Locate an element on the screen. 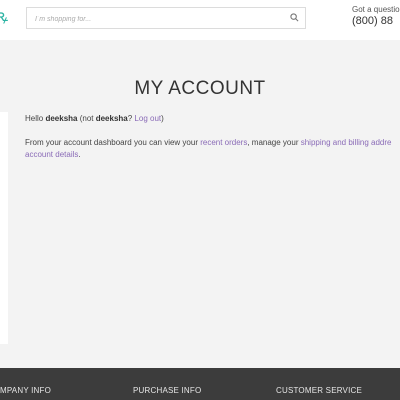  dashboard-middle: , manage your is located at coordinates (274, 142).